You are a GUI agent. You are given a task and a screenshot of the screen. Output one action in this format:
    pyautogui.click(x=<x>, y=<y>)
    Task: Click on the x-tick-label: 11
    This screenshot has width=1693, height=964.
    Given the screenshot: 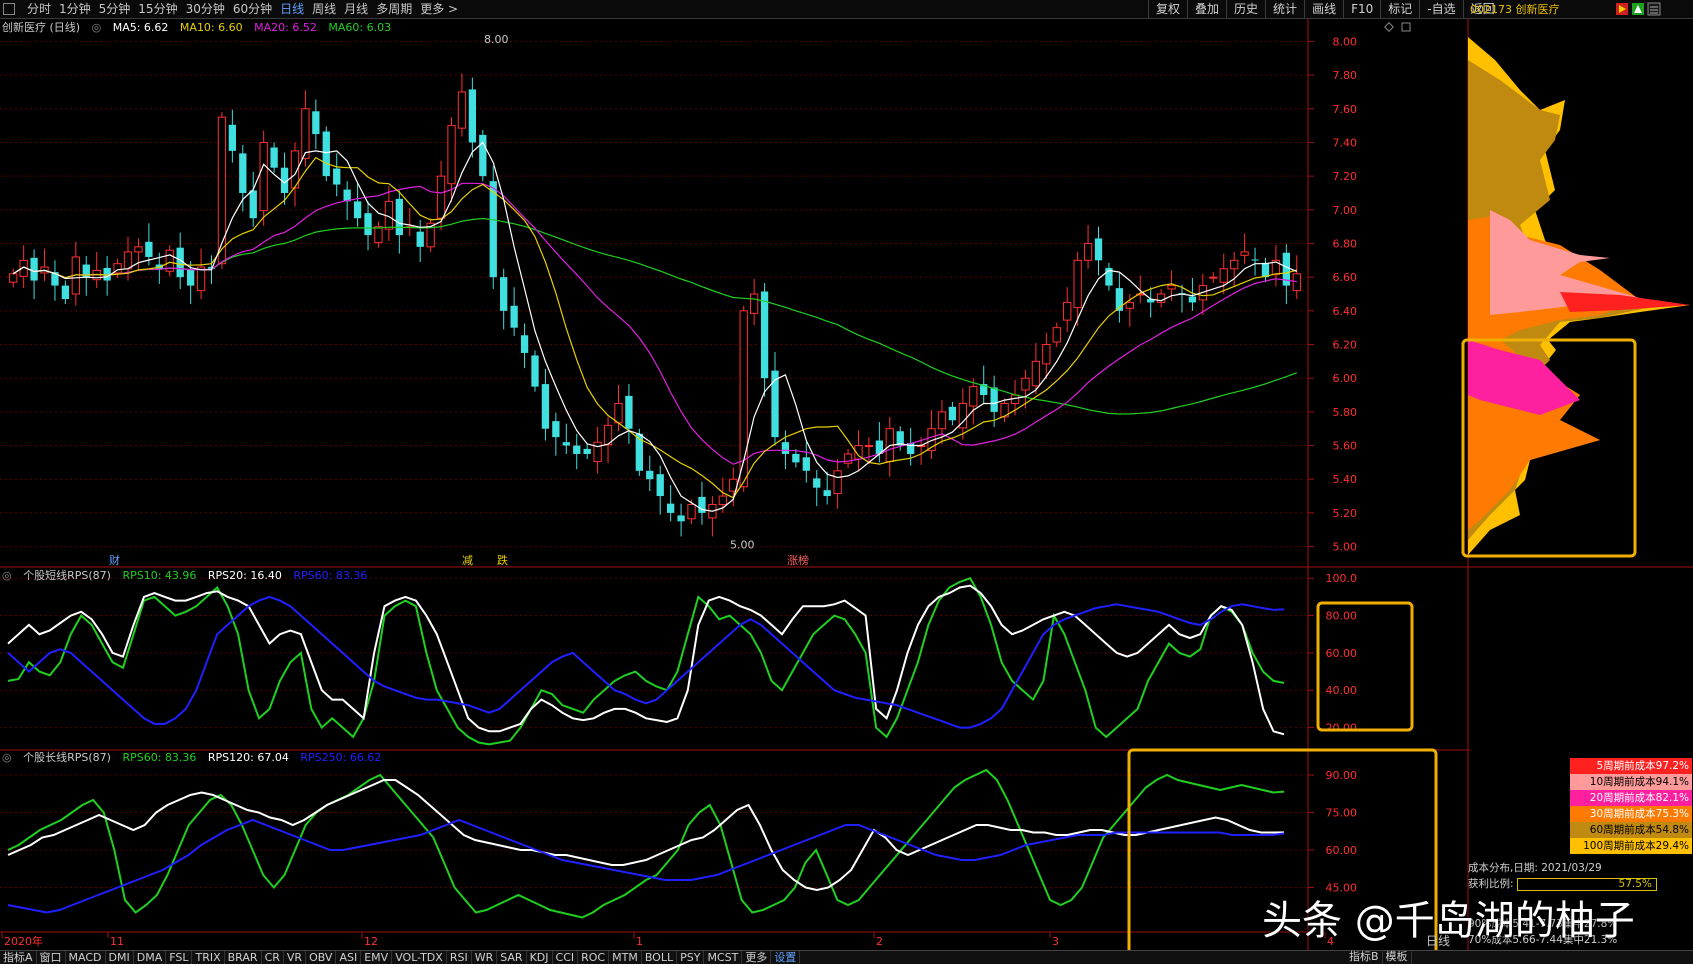 What is the action you would take?
    pyautogui.click(x=117, y=941)
    